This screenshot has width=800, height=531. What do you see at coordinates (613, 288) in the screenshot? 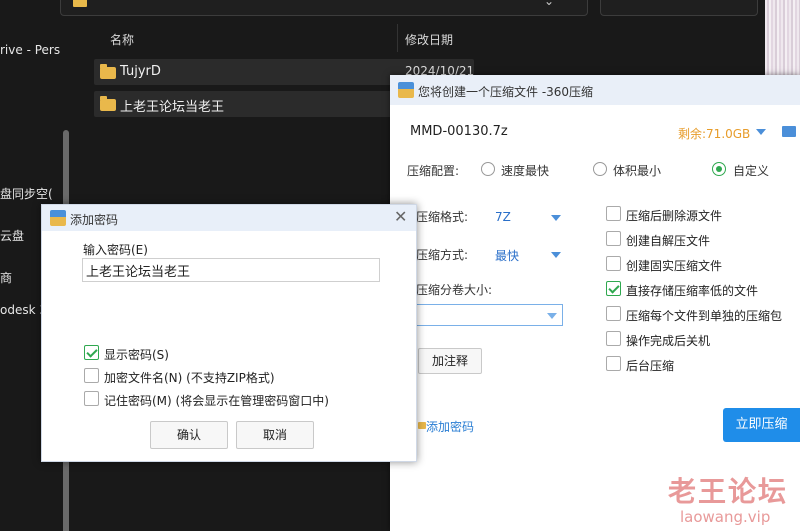
I see `option-checkbox-store-low-ratio` at bounding box center [613, 288].